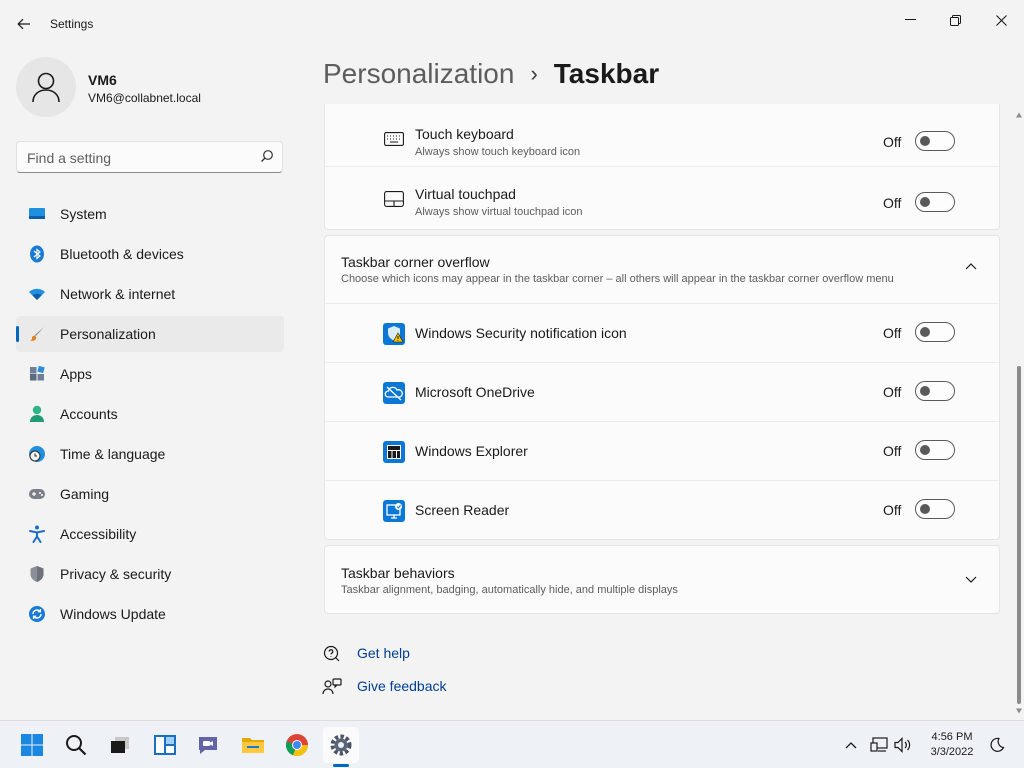 This screenshot has width=1024, height=768. Describe the element at coordinates (935, 450) in the screenshot. I see `windows-explorer-toggle` at that location.